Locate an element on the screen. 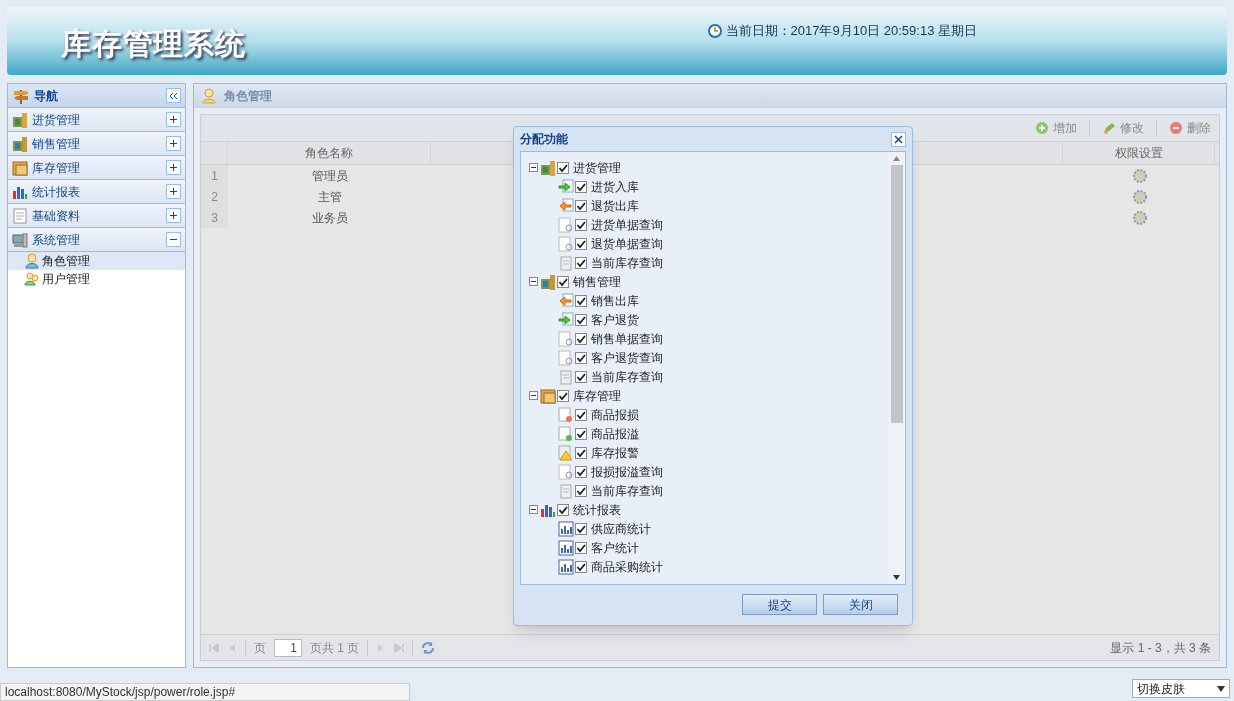 This screenshot has width=1234, height=701. column-header: 权限设置 is located at coordinates (1139, 153).